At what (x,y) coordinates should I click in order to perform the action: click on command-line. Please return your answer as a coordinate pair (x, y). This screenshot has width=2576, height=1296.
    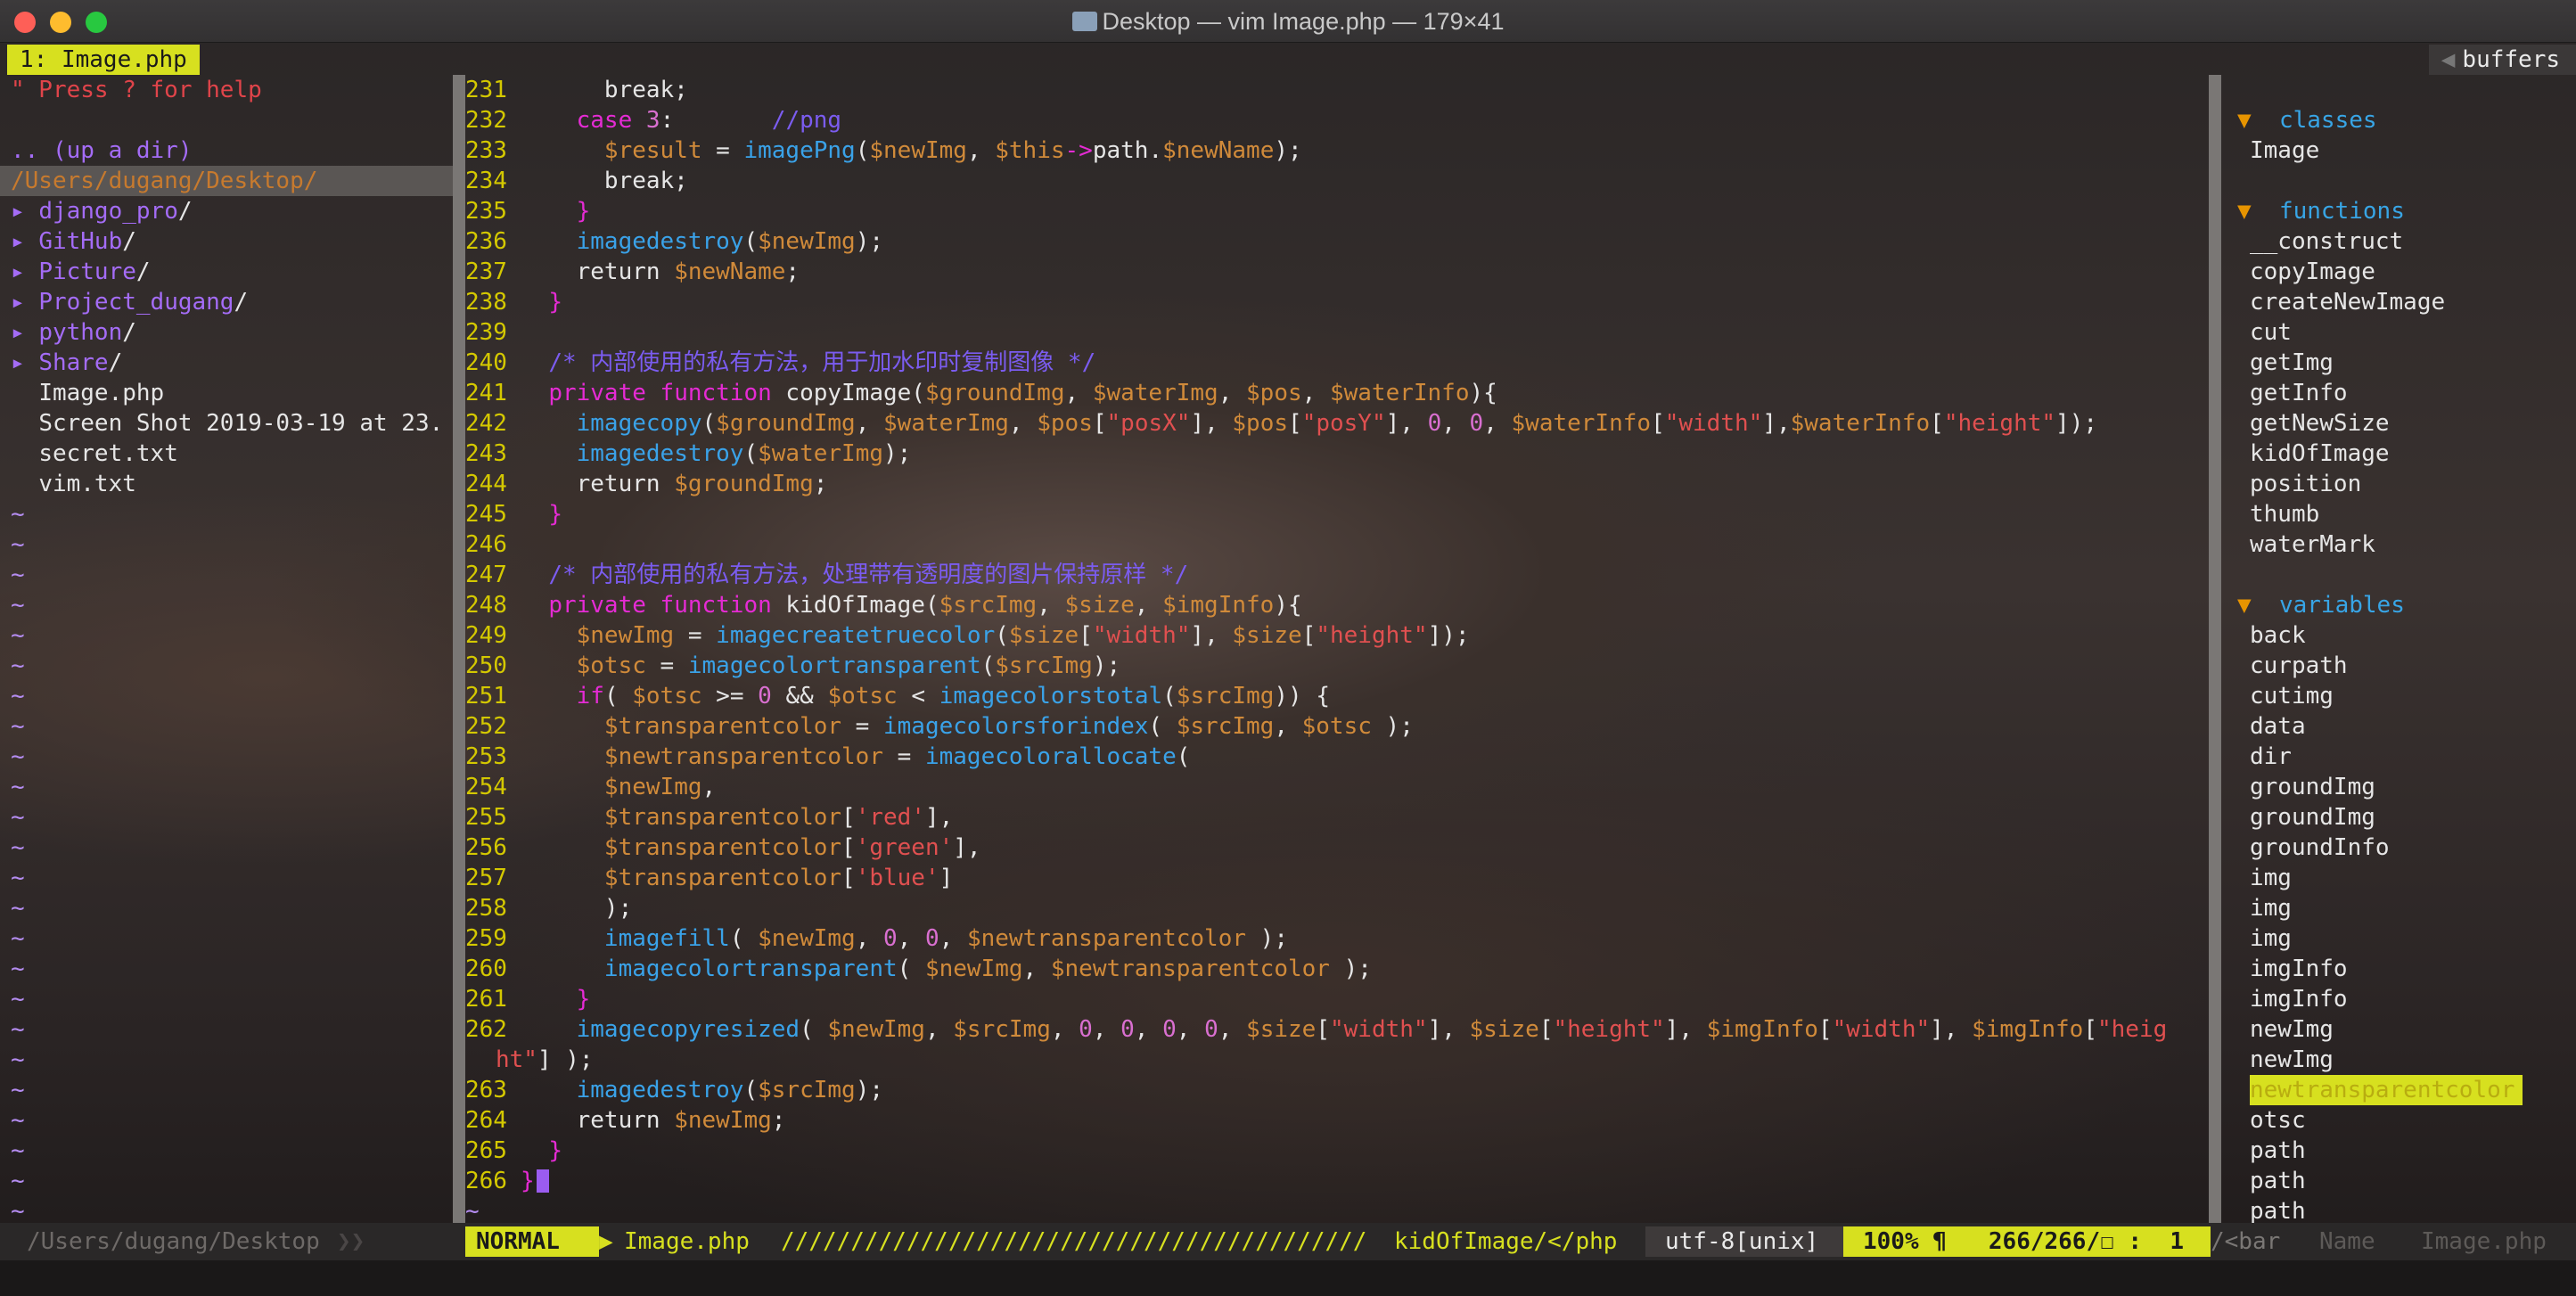
    Looking at the image, I should click on (1288, 1278).